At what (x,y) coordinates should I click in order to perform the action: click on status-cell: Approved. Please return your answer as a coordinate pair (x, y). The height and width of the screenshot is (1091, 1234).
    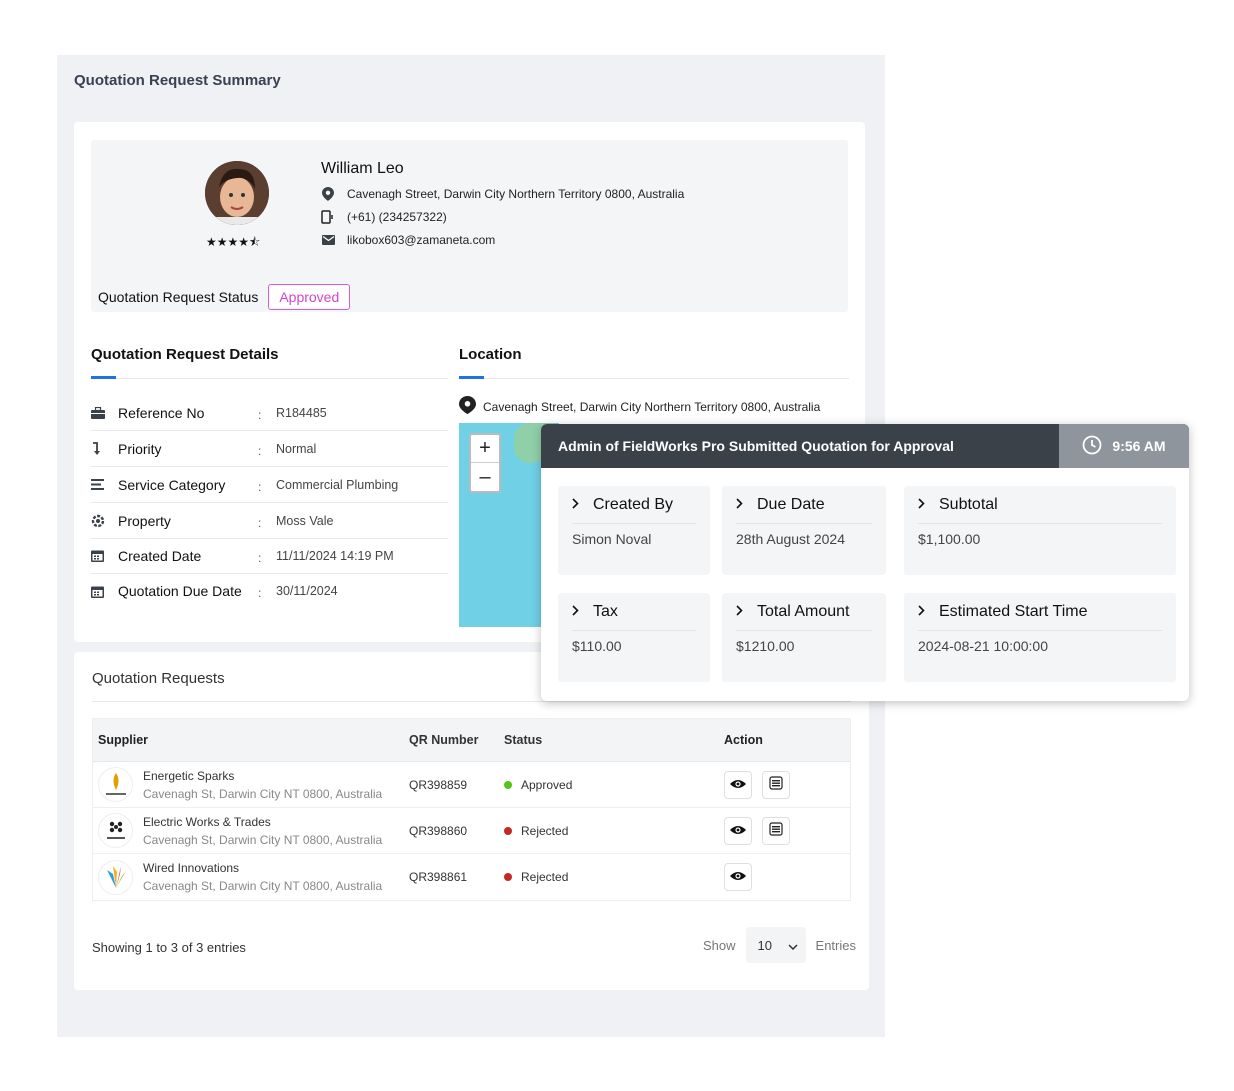
    Looking at the image, I should click on (614, 785).